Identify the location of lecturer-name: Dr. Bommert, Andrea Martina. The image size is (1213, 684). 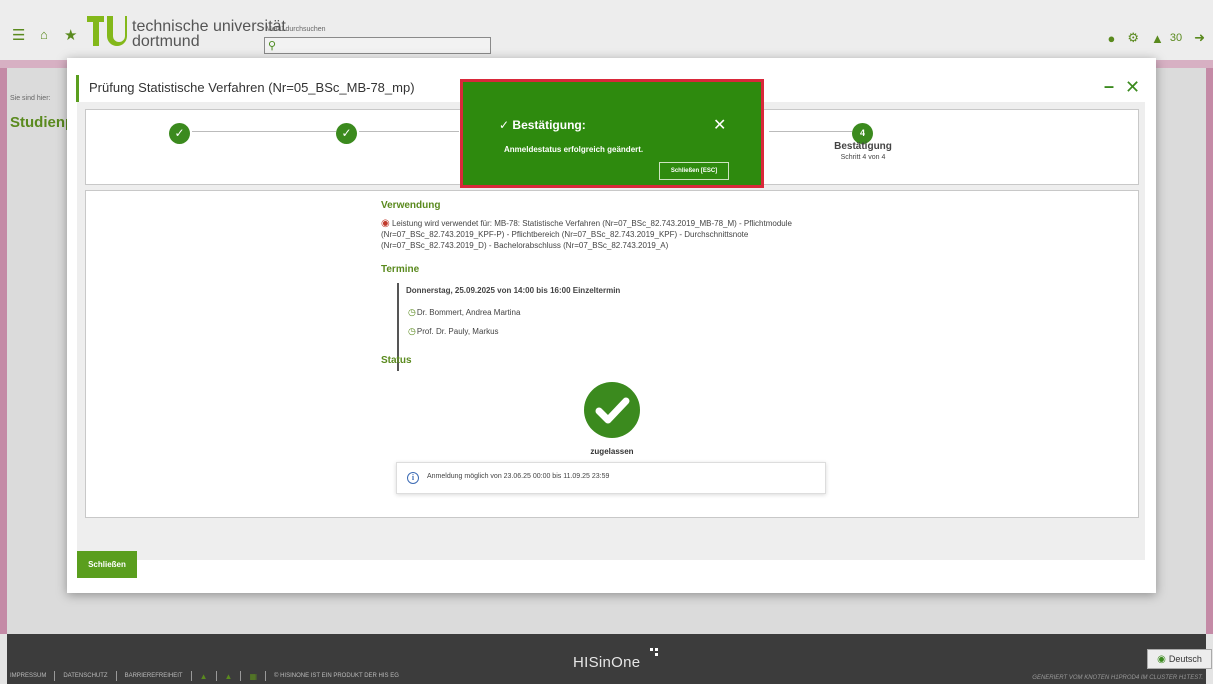
(468, 312).